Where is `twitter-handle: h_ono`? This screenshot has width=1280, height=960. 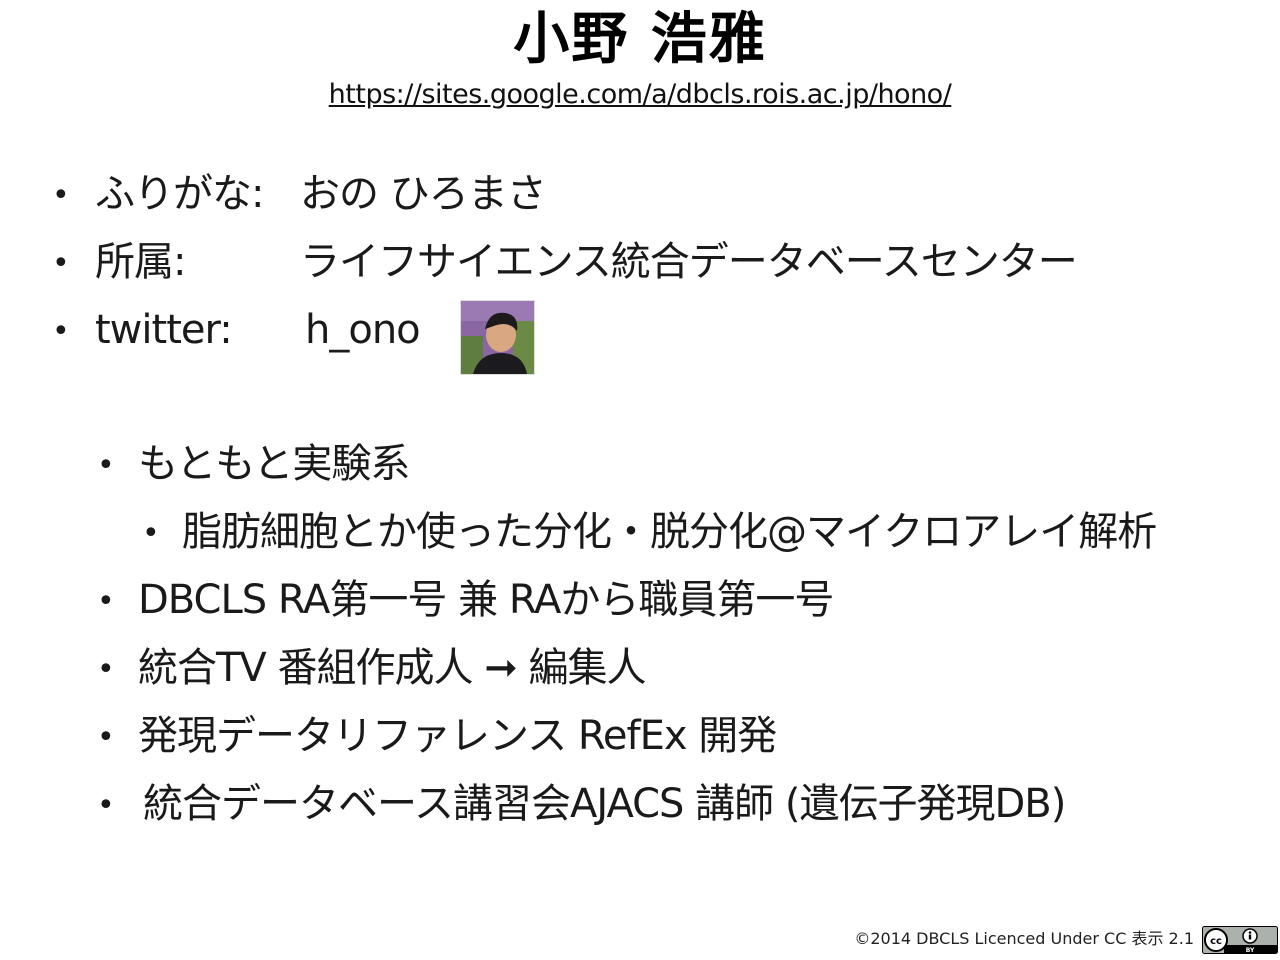 twitter-handle: h_ono is located at coordinates (363, 330).